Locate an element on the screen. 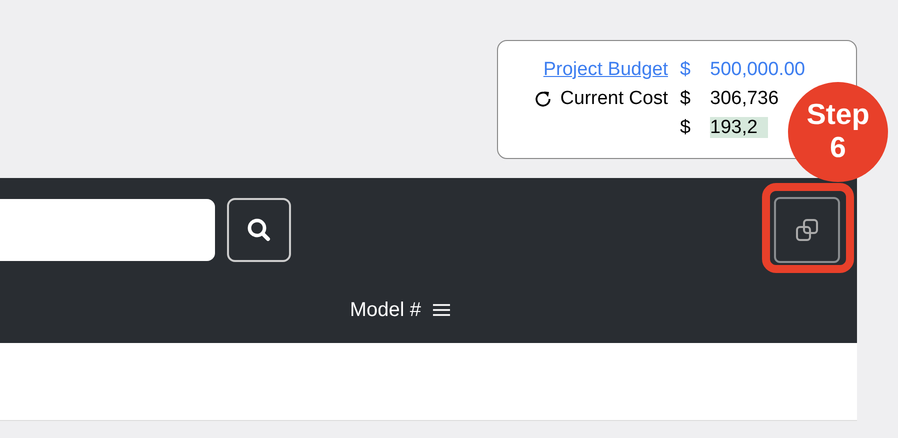  search-button is located at coordinates (259, 230).